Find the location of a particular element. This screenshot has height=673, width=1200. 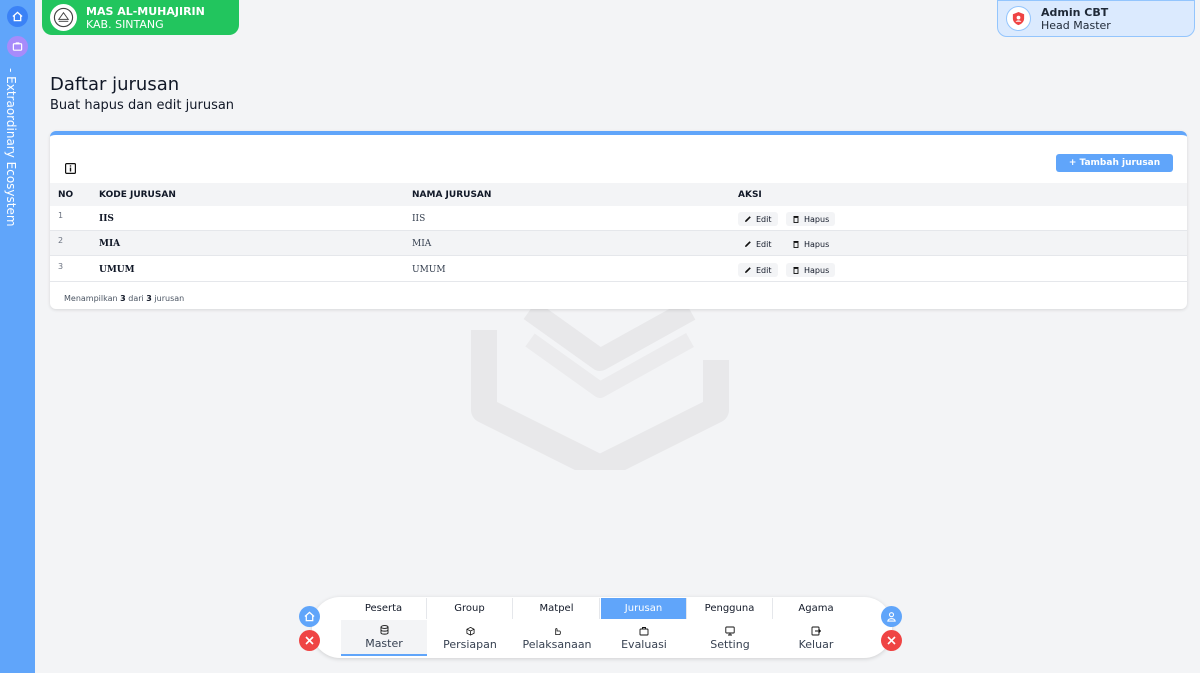

tab-setting: Setting is located at coordinates (730, 638).